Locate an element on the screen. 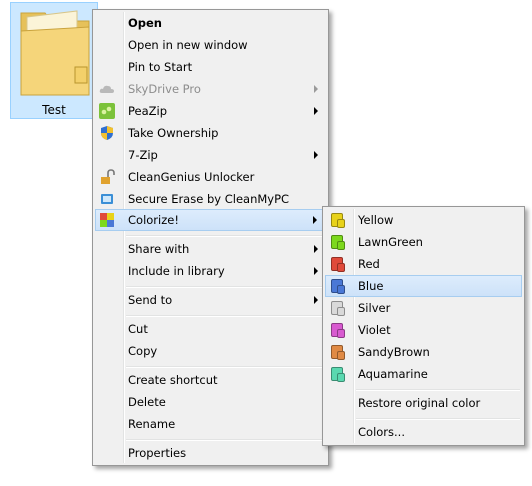  peazip-icon is located at coordinates (107, 111).